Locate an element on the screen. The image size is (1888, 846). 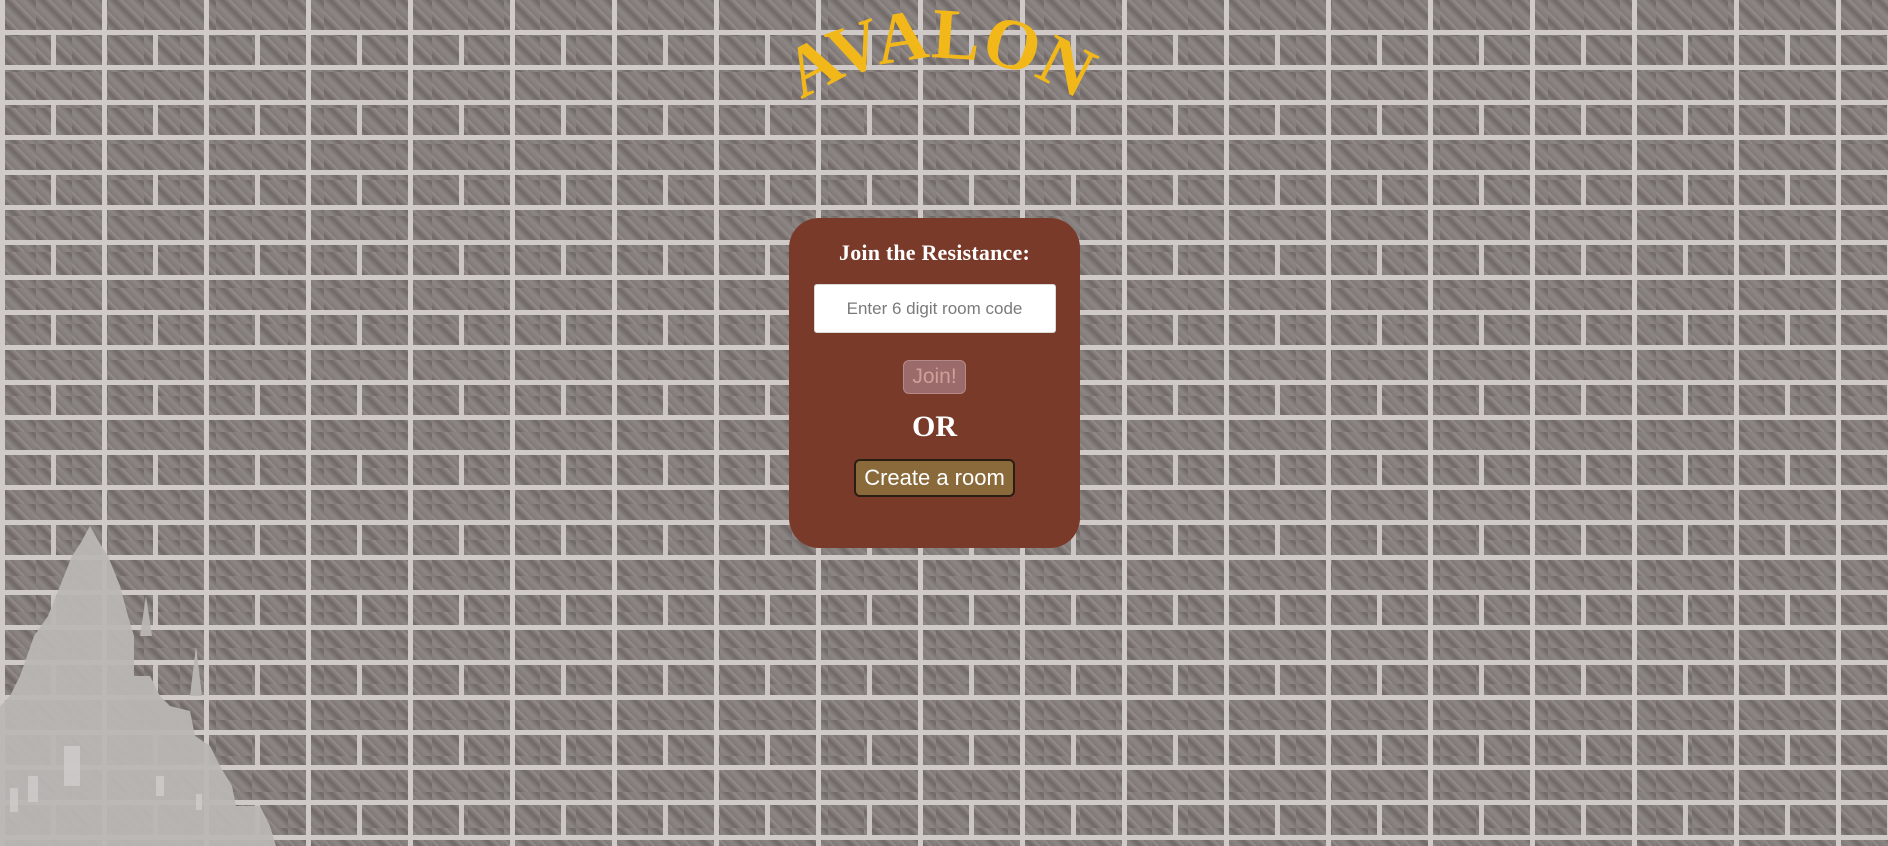
join-button: Join! is located at coordinates (934, 377).